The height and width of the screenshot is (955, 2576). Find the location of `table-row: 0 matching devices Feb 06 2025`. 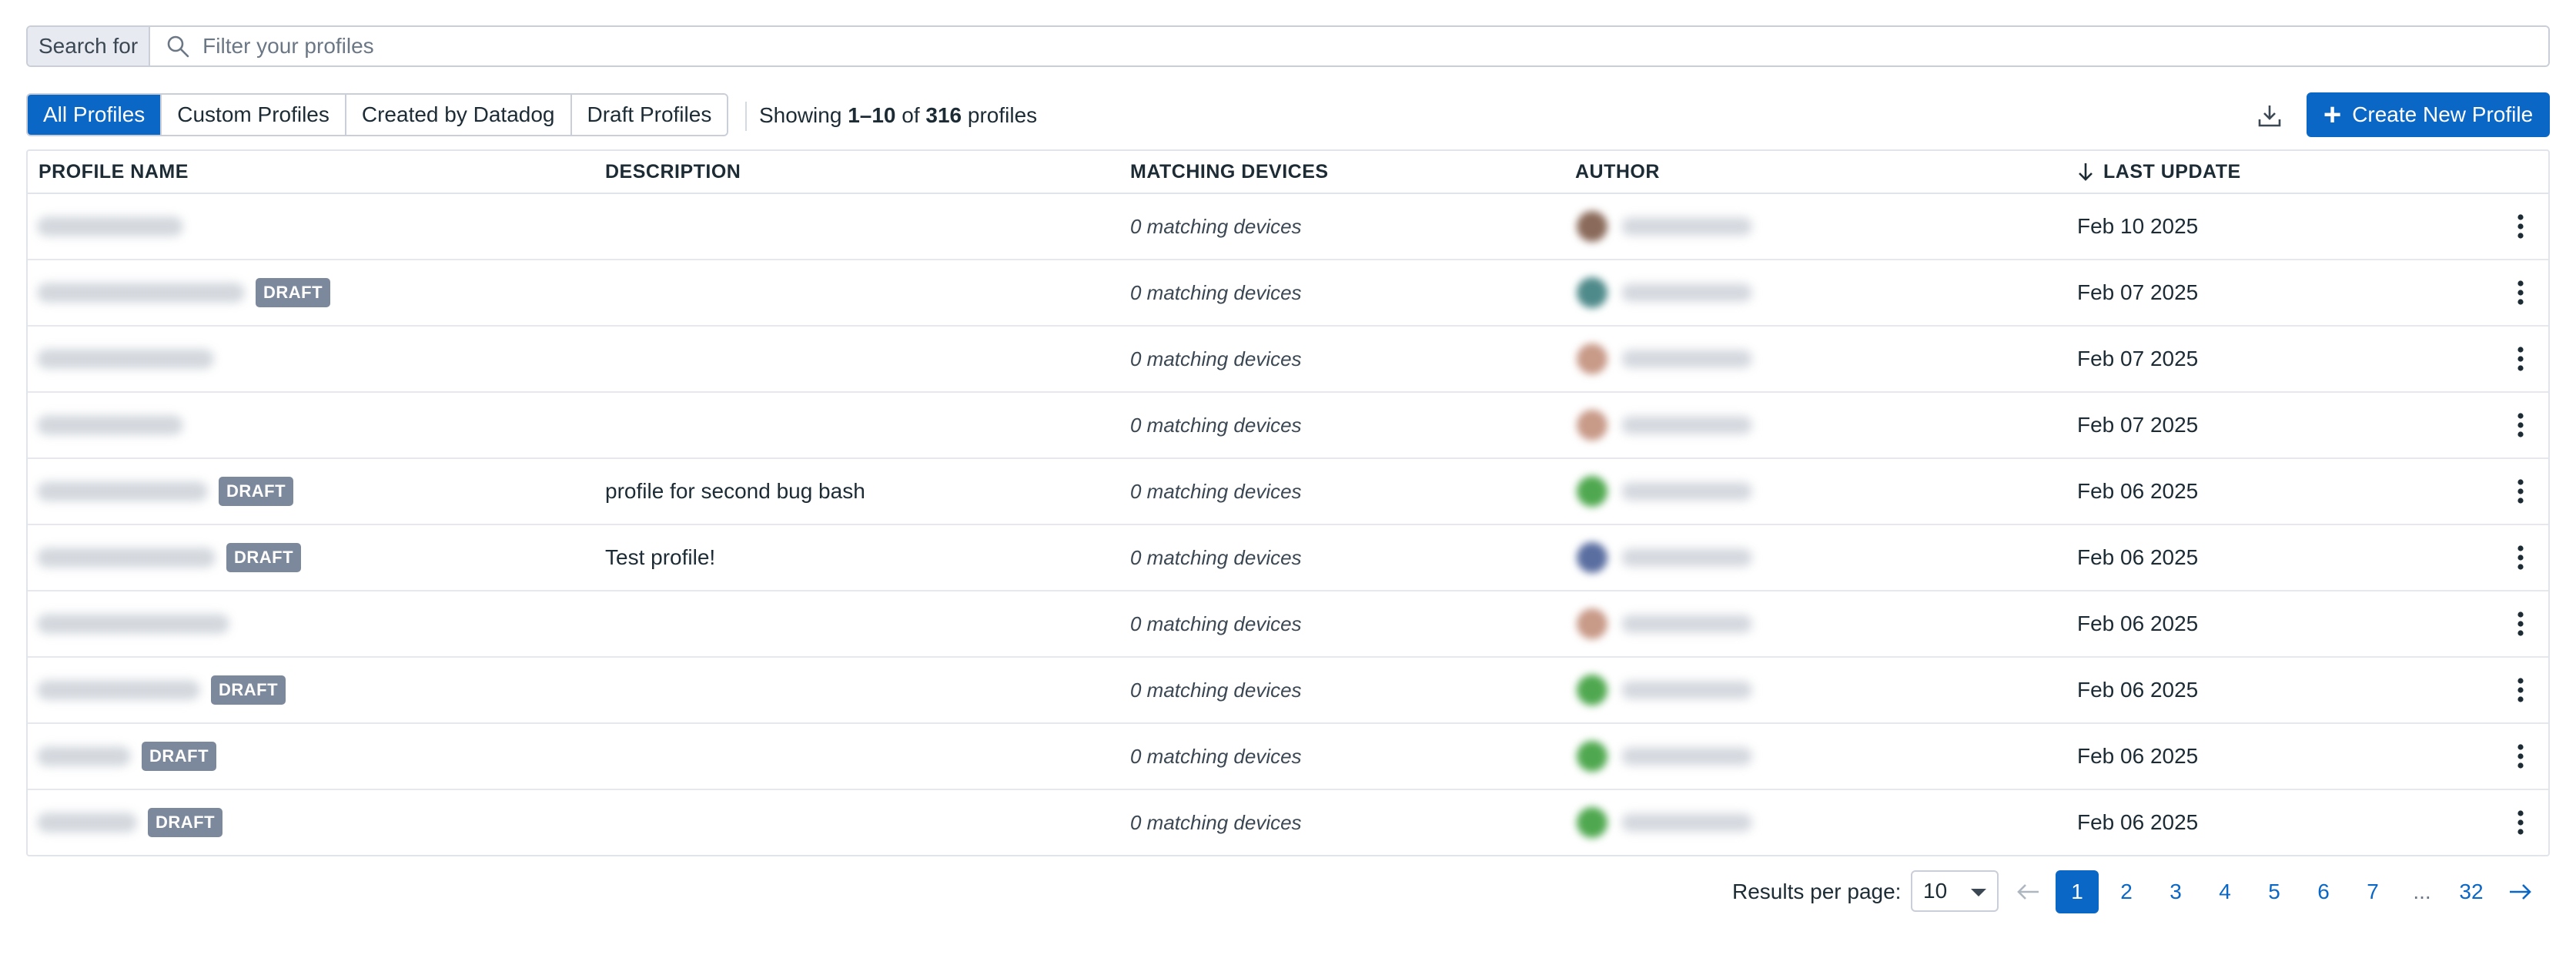

table-row: 0 matching devices Feb 06 2025 is located at coordinates (1288, 624).